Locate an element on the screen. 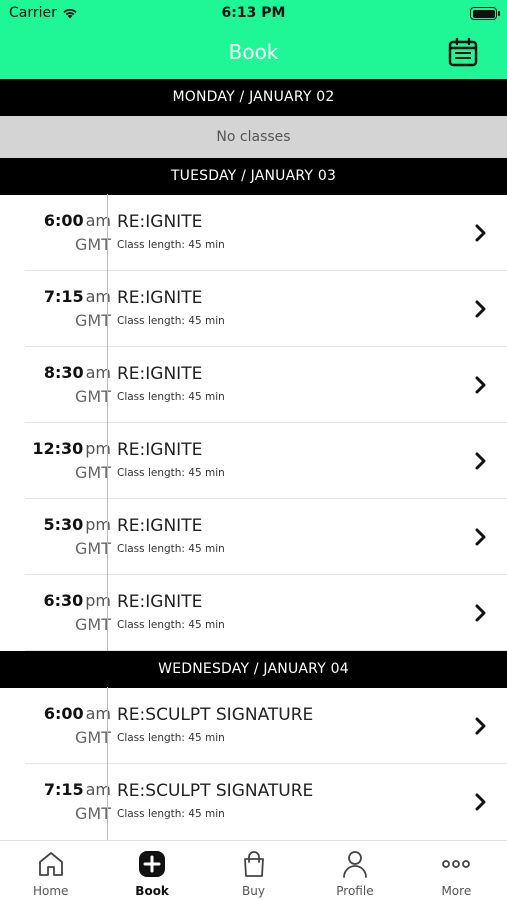 The image size is (507, 900). calendar-button is located at coordinates (463, 52).